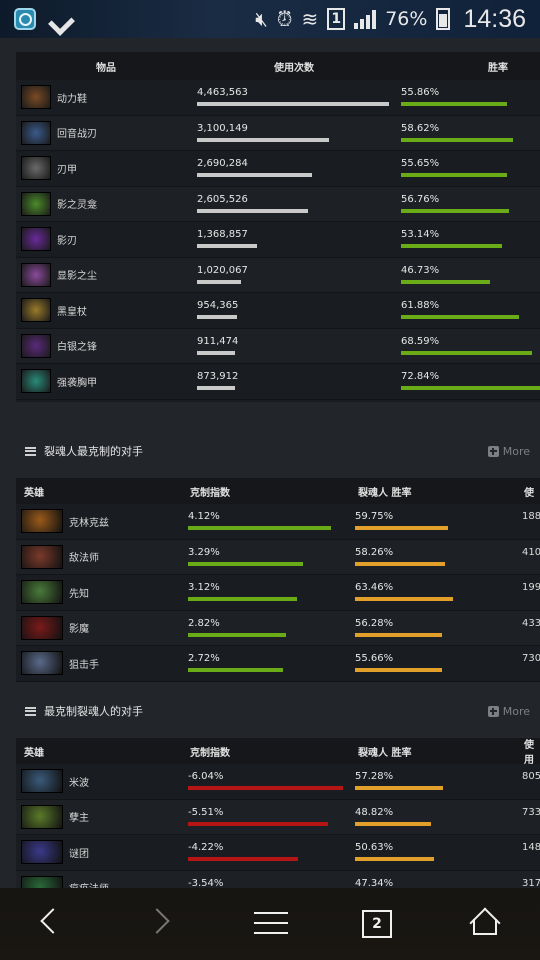 This screenshot has width=540, height=960. I want to click on header-uses: 使用次数, so click(294, 68).